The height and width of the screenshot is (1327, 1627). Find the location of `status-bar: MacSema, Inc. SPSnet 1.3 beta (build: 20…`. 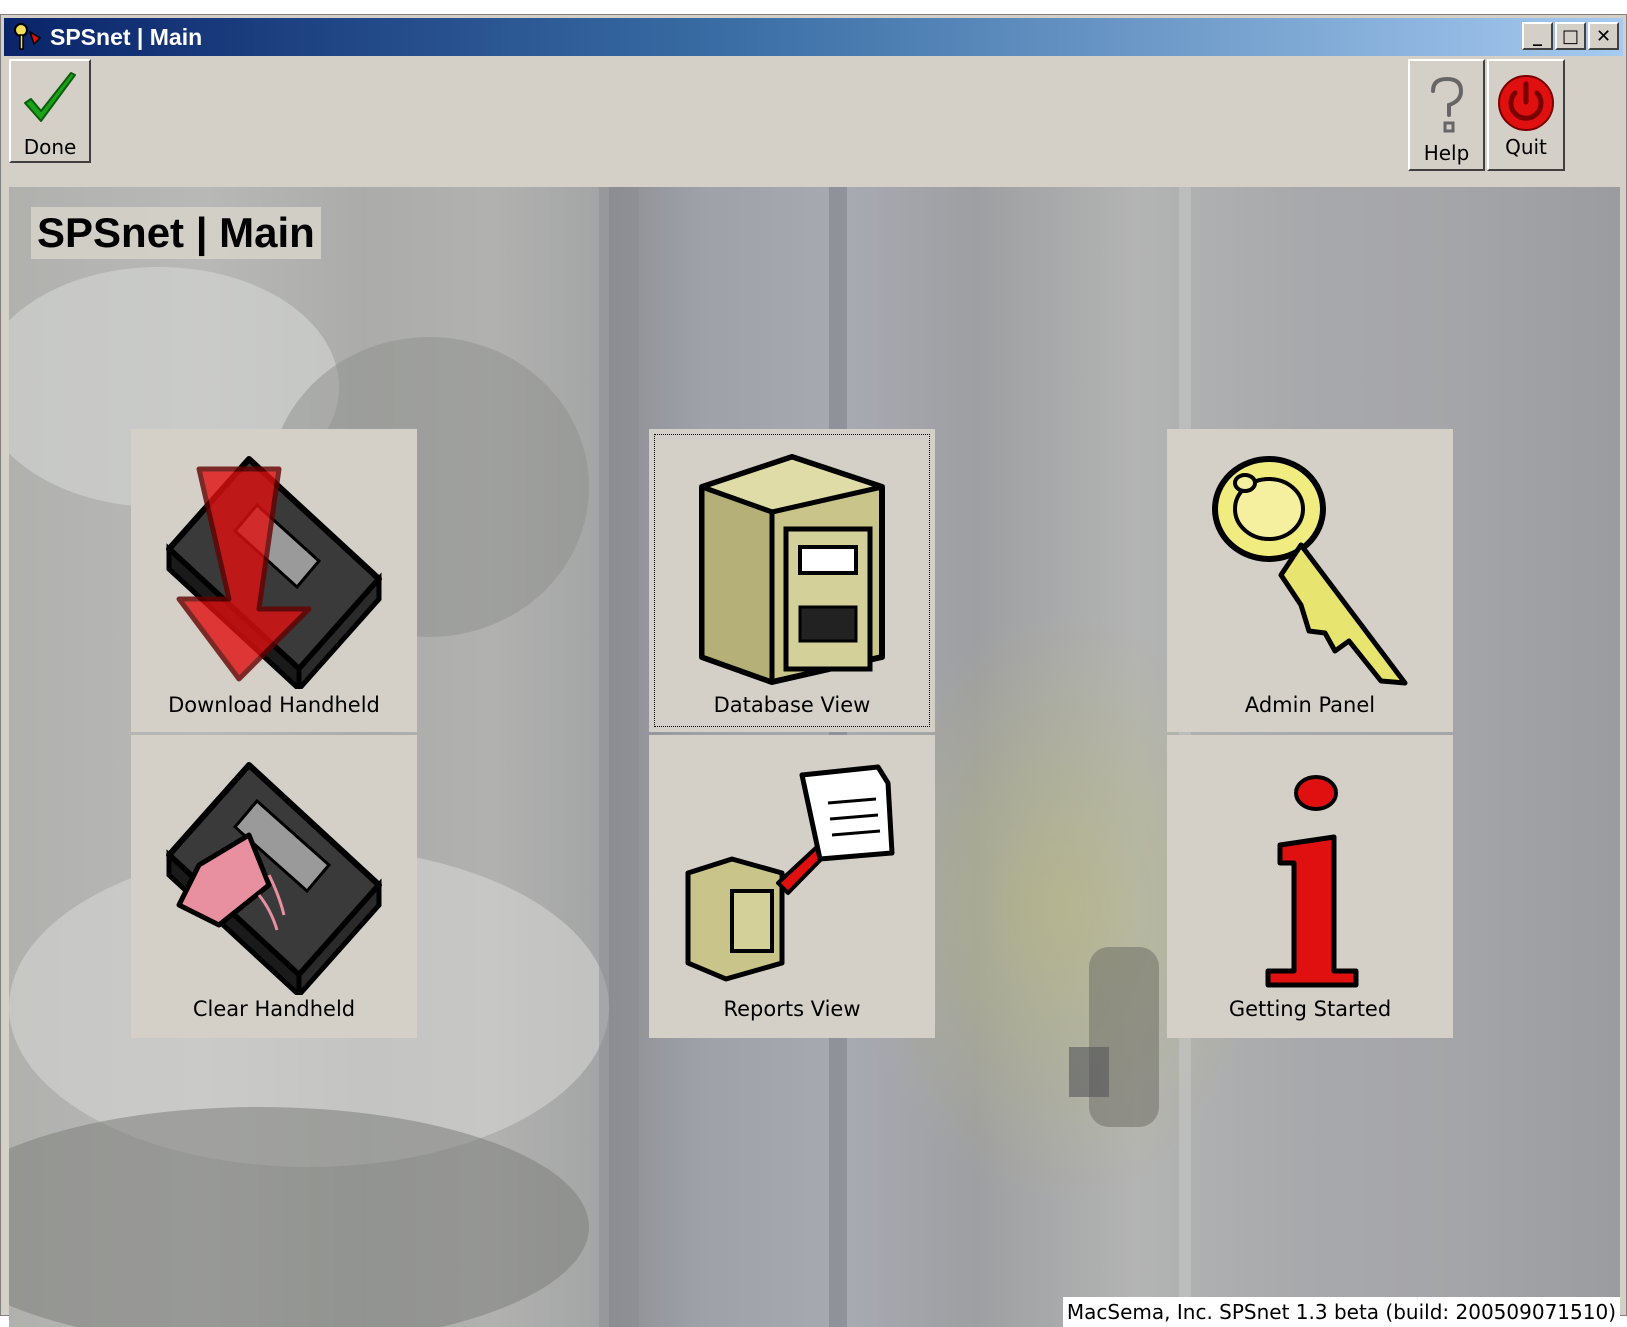

status-bar: MacSema, Inc. SPSnet 1.3 beta (build: 20… is located at coordinates (1341, 1312).